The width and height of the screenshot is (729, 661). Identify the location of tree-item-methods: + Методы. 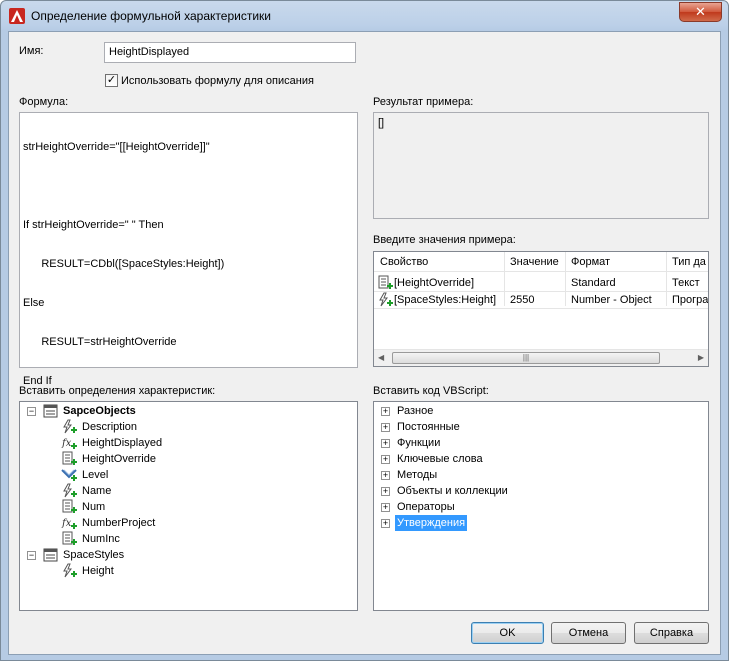
(534, 475).